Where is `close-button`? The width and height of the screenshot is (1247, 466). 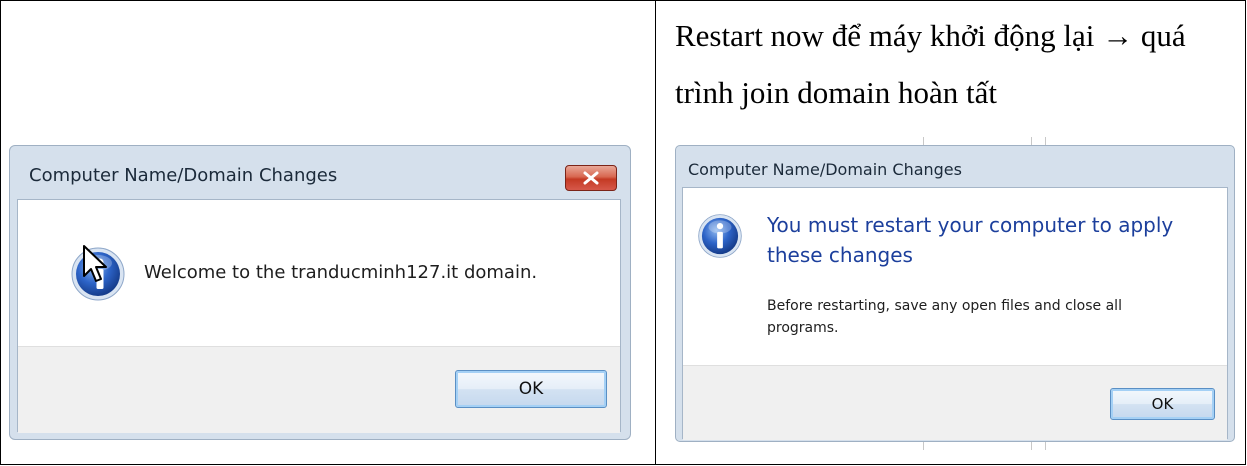 close-button is located at coordinates (591, 178).